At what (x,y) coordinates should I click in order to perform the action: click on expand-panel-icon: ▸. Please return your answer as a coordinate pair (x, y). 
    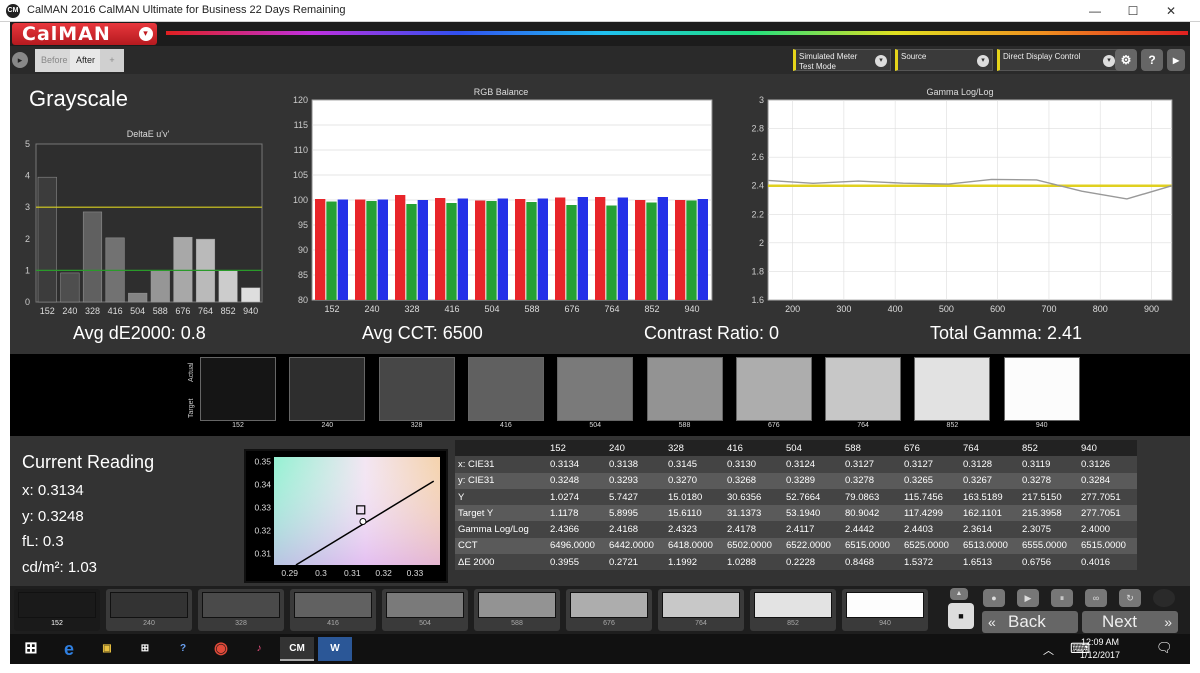
    Looking at the image, I should click on (1176, 60).